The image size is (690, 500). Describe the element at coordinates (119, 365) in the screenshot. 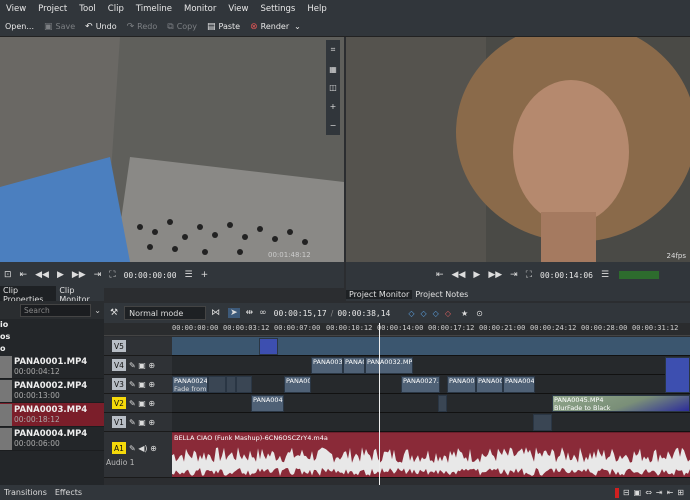

I see `track-name: V4` at that location.